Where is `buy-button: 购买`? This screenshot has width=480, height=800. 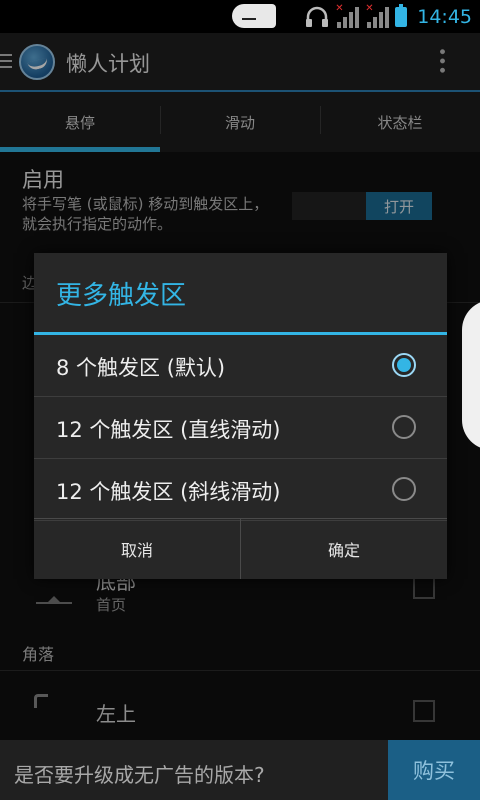
buy-button: 购买 is located at coordinates (434, 770).